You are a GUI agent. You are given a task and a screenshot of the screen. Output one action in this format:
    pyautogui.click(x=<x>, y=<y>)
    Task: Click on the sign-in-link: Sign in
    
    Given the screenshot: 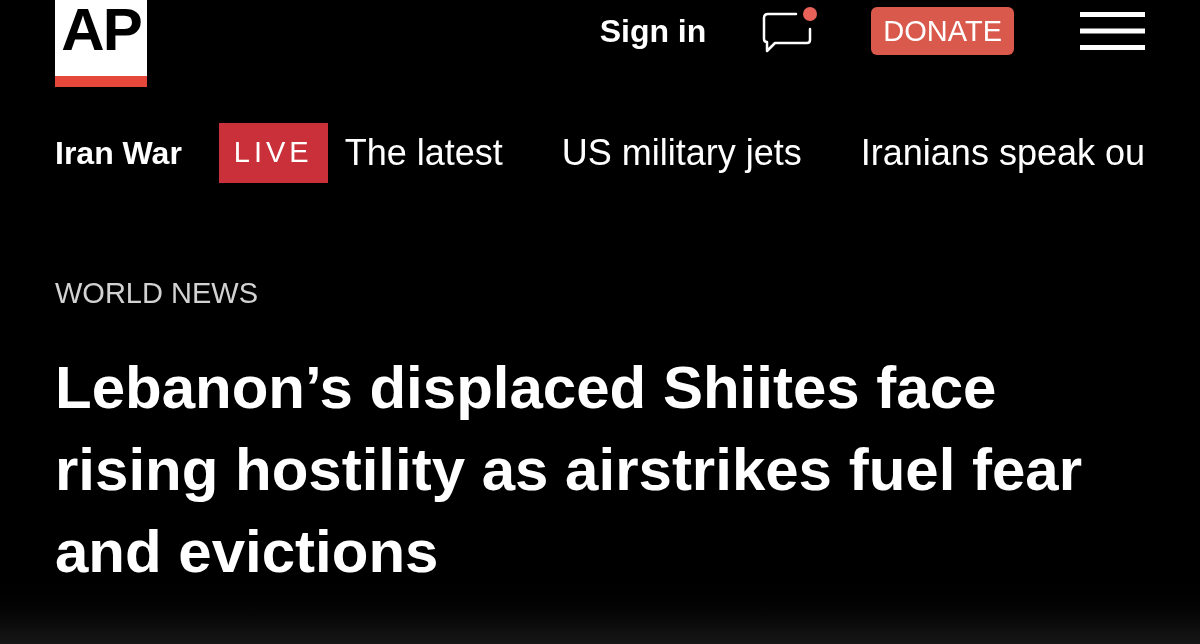 What is the action you would take?
    pyautogui.click(x=653, y=31)
    